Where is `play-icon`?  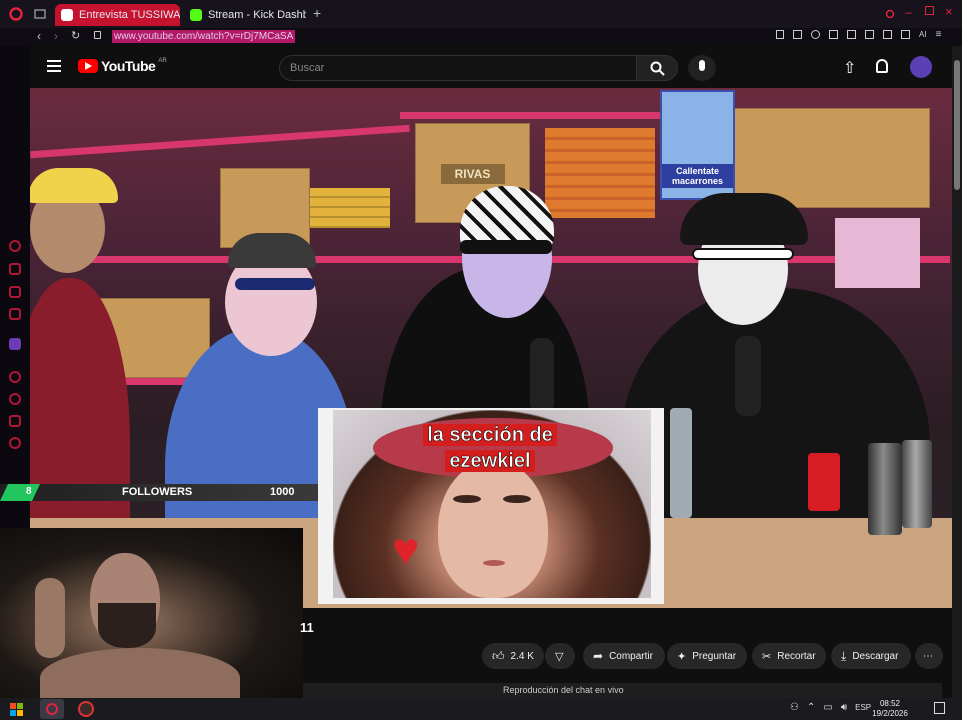
play-icon is located at coordinates (833, 34).